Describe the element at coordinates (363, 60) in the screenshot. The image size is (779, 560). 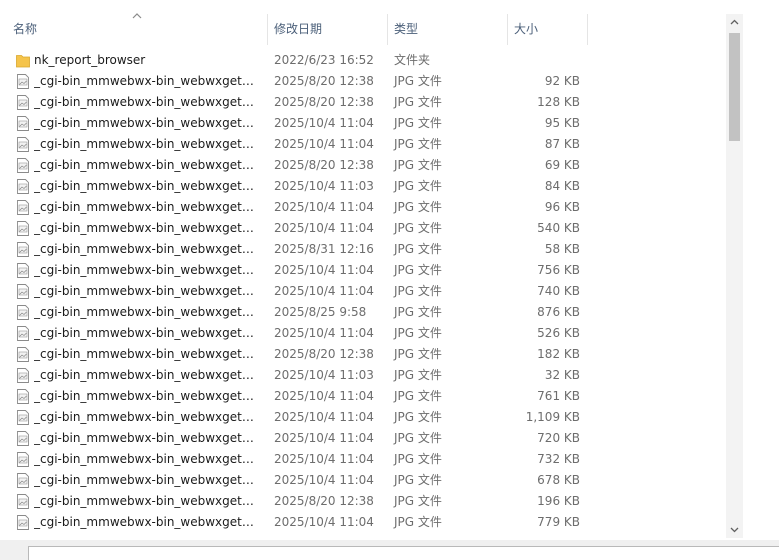
I see `file-row: nk_report_browser 2022/6/23 16:52 文件夹` at that location.